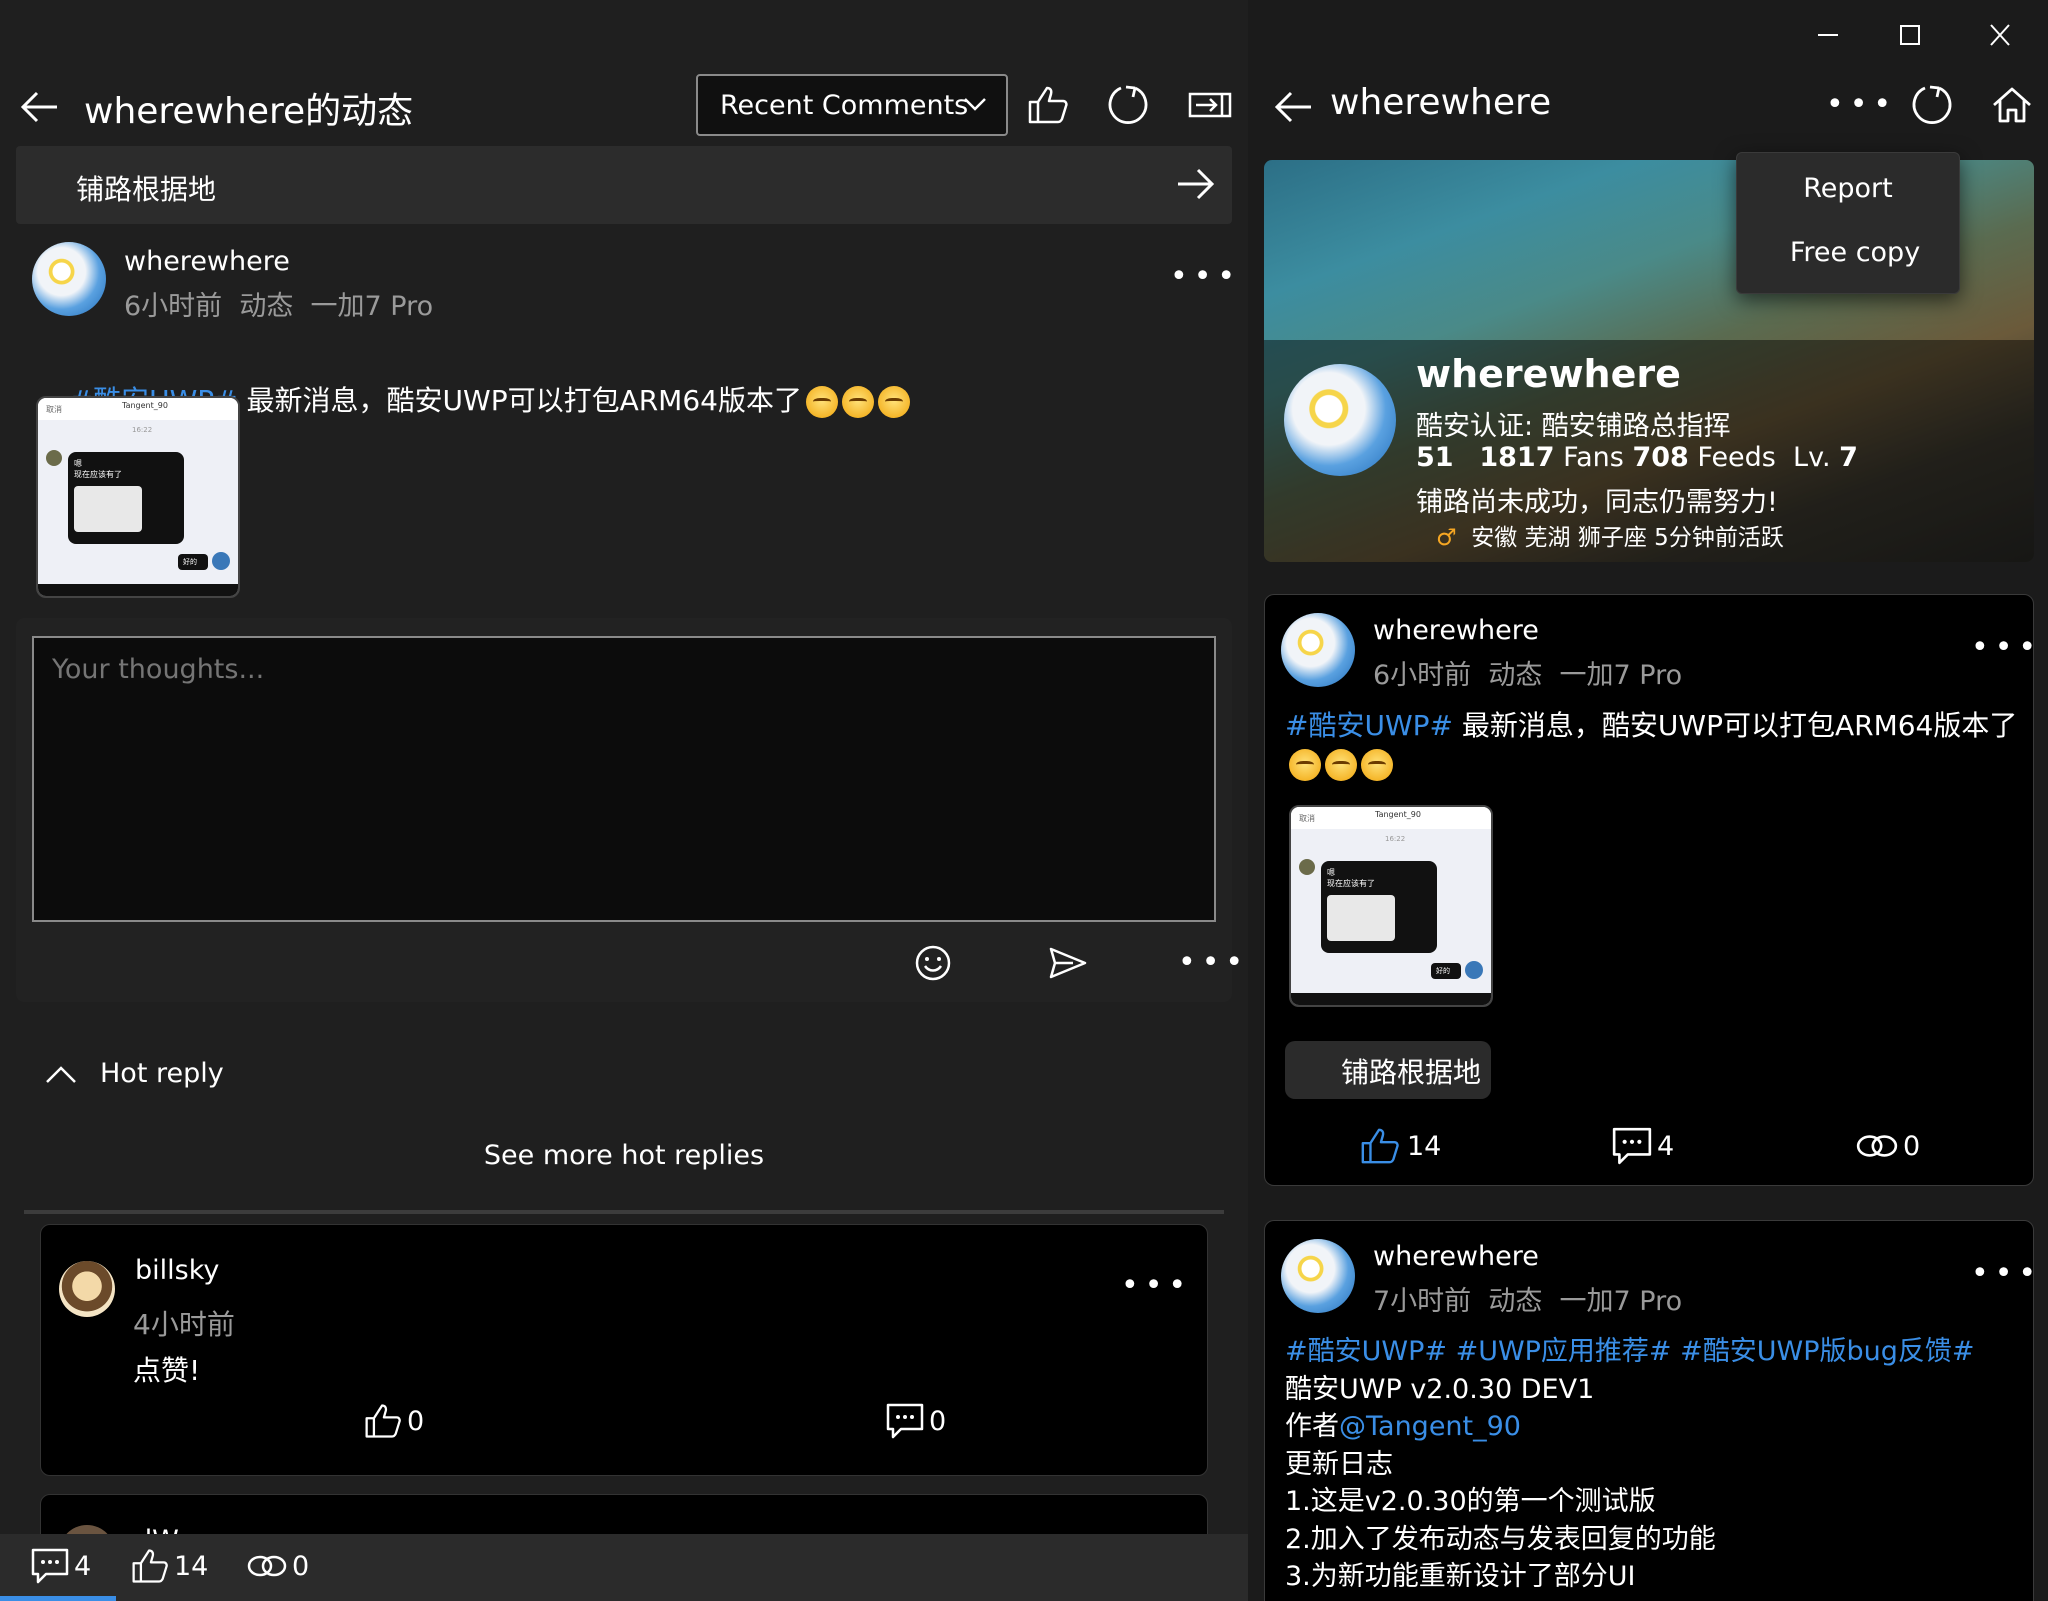 The height and width of the screenshot is (1601, 2048). I want to click on close-icon, so click(2000, 35).